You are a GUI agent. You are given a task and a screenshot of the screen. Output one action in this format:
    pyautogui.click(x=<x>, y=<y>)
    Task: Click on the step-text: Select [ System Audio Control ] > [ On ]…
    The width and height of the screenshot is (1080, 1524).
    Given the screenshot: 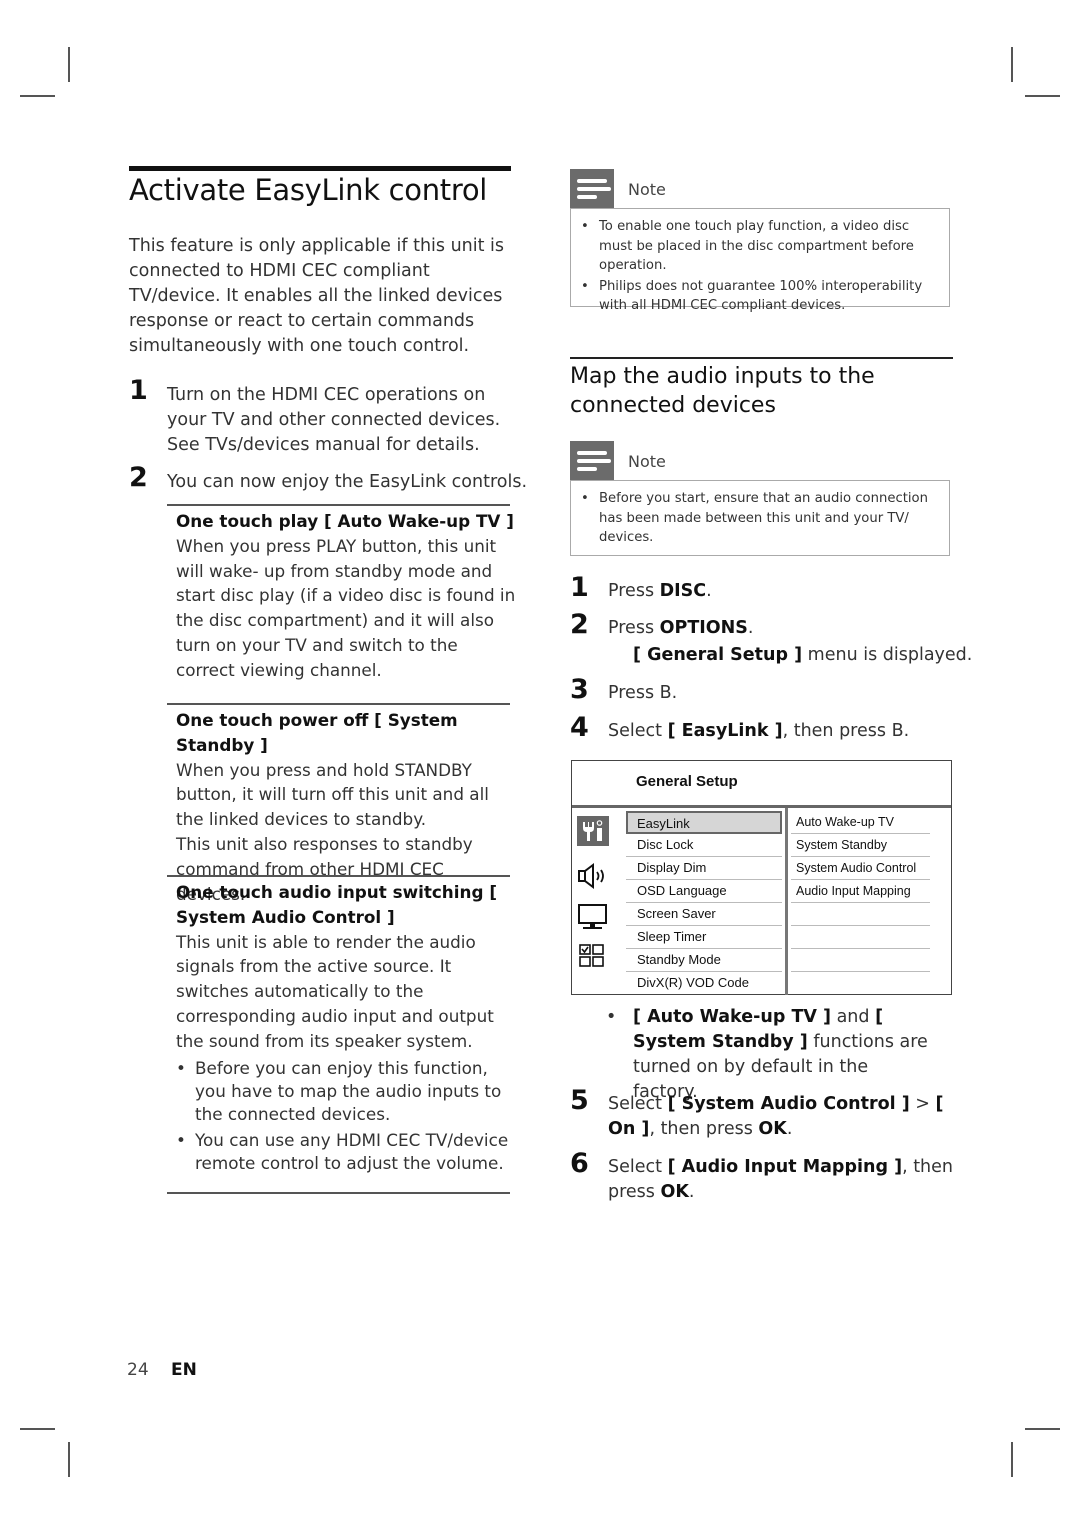 What is the action you would take?
    pyautogui.click(x=780, y=1117)
    